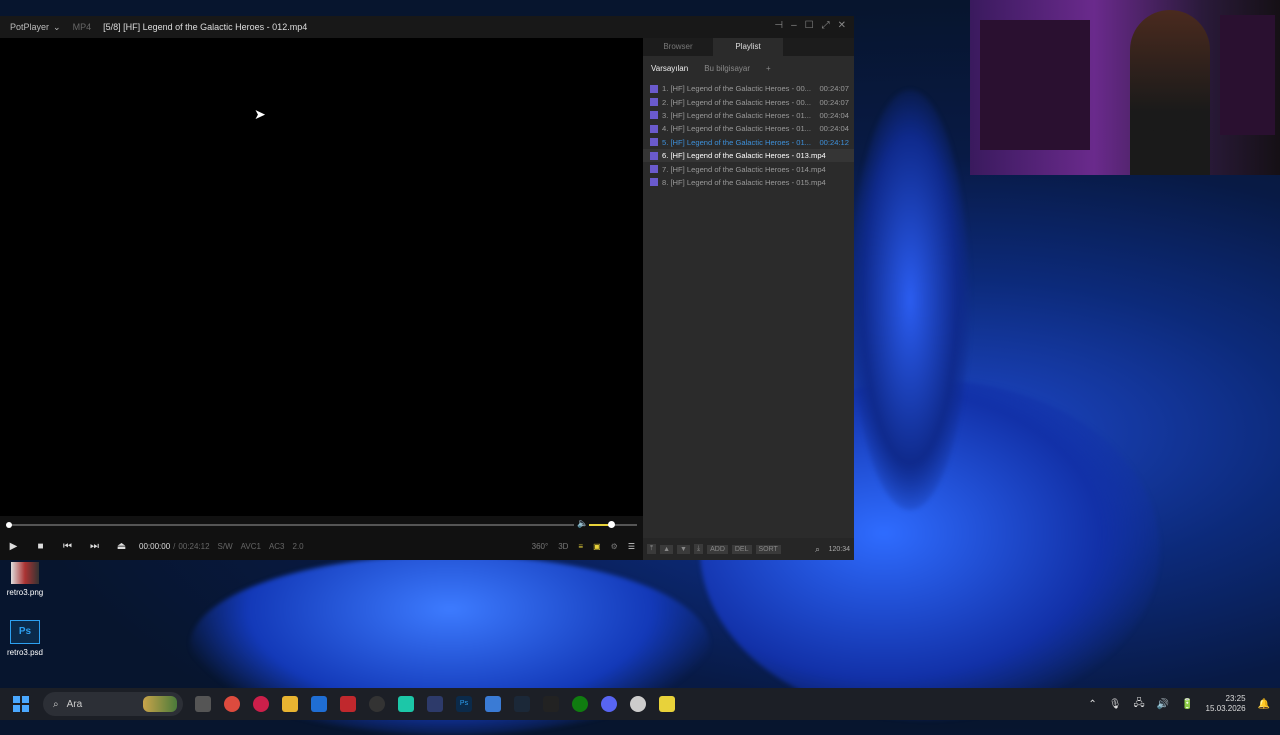  Describe the element at coordinates (232, 704) in the screenshot. I see `chrome-icon` at that location.